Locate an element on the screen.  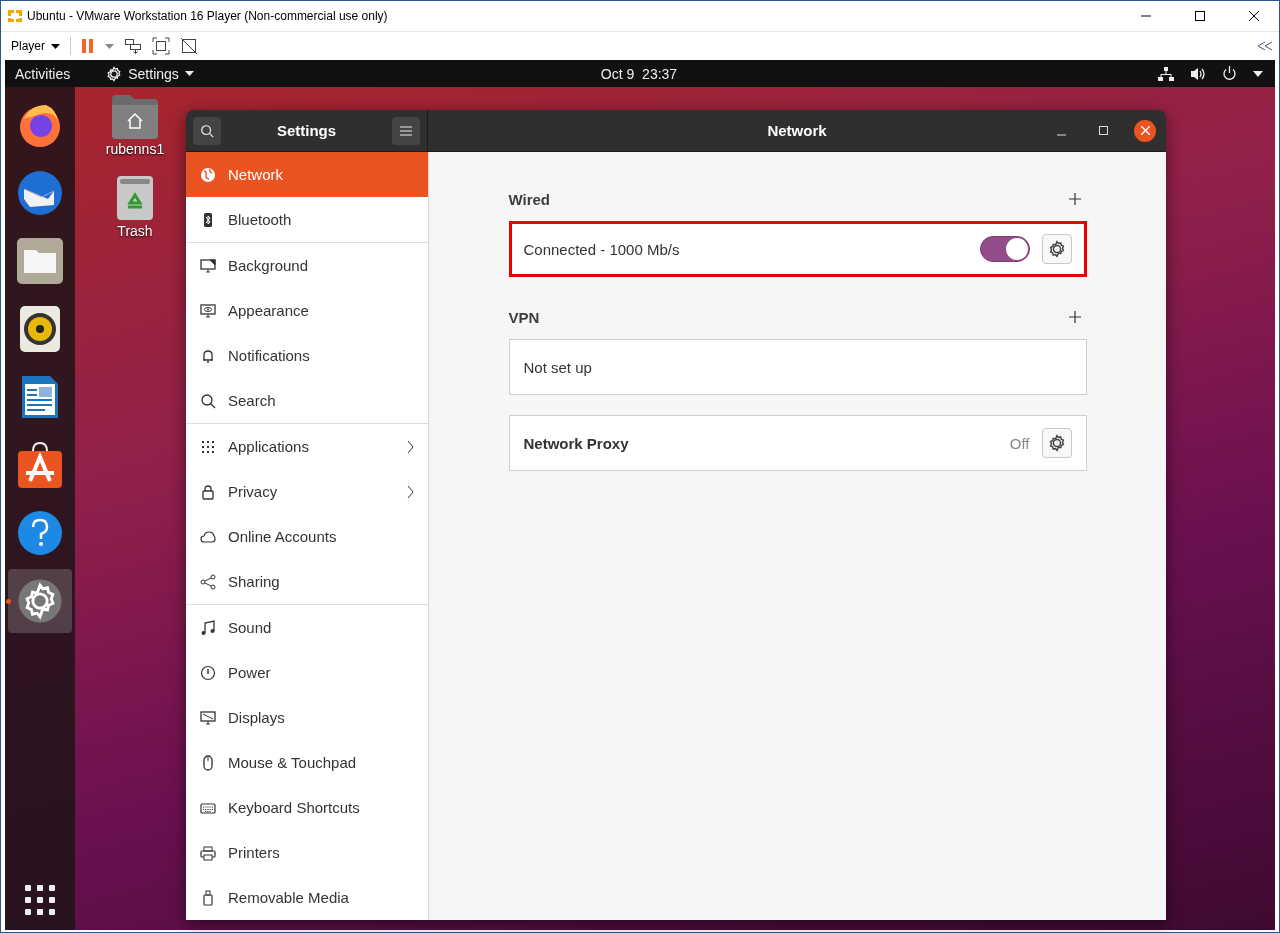
app-grid-icon is located at coordinates (40, 900).